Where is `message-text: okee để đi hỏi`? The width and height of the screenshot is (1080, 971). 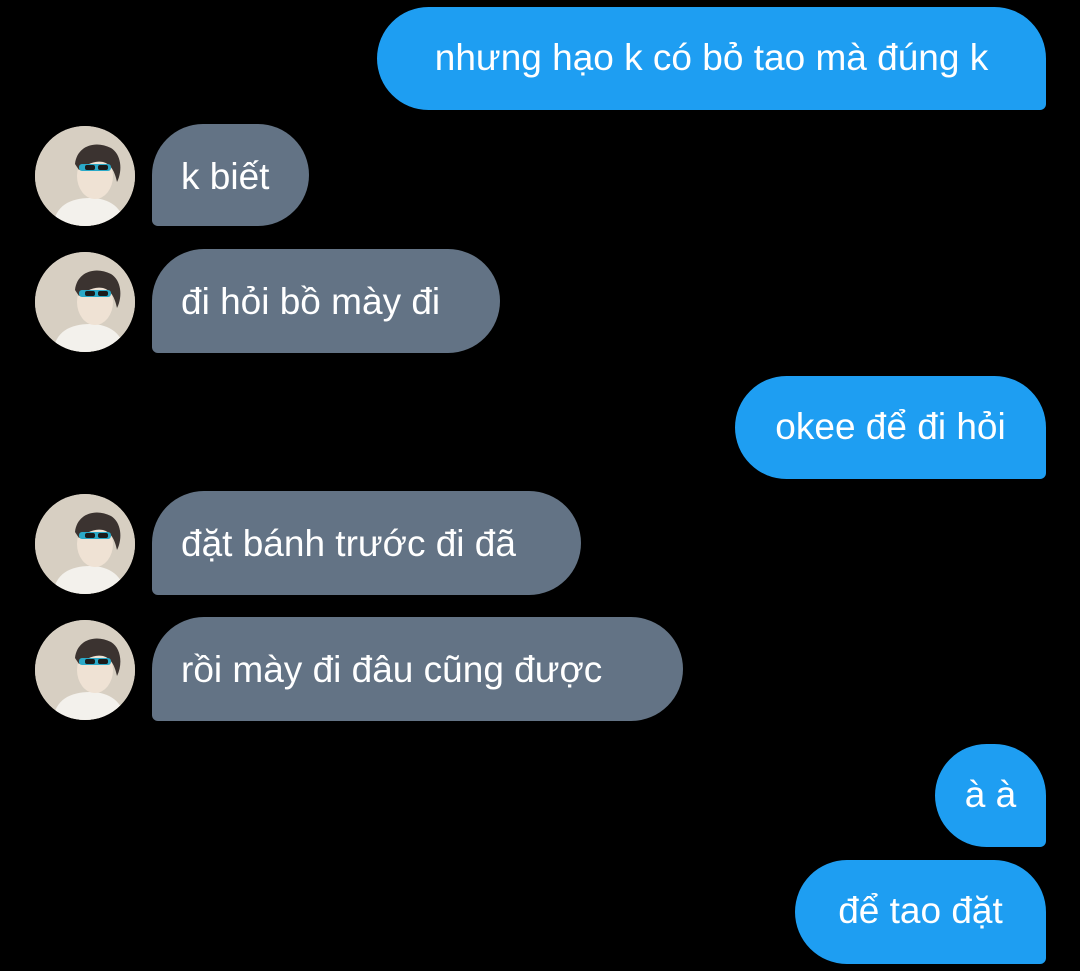
message-text: okee để đi hỏi is located at coordinates (890, 426).